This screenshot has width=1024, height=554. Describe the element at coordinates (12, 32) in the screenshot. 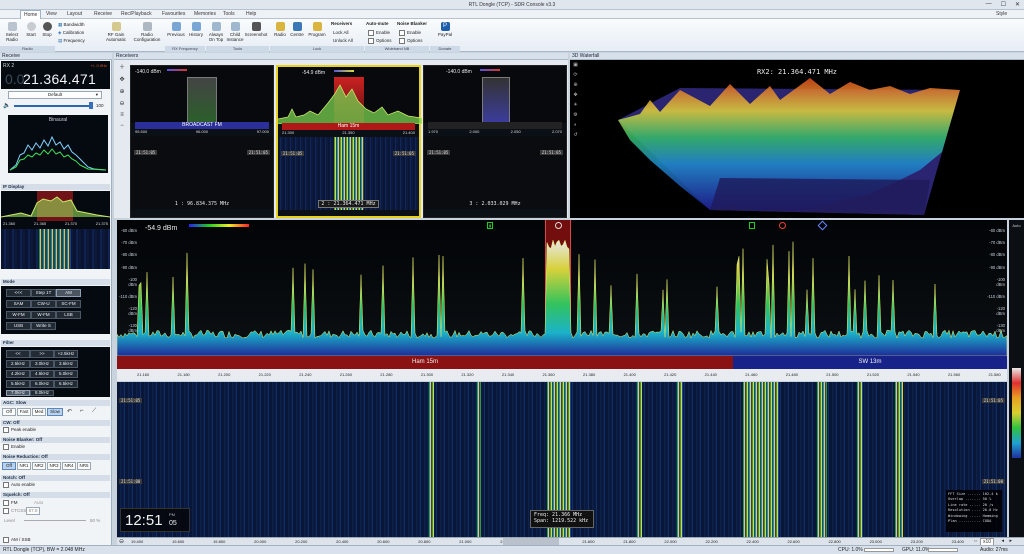

I see `select-radio-button: Select Radio` at that location.